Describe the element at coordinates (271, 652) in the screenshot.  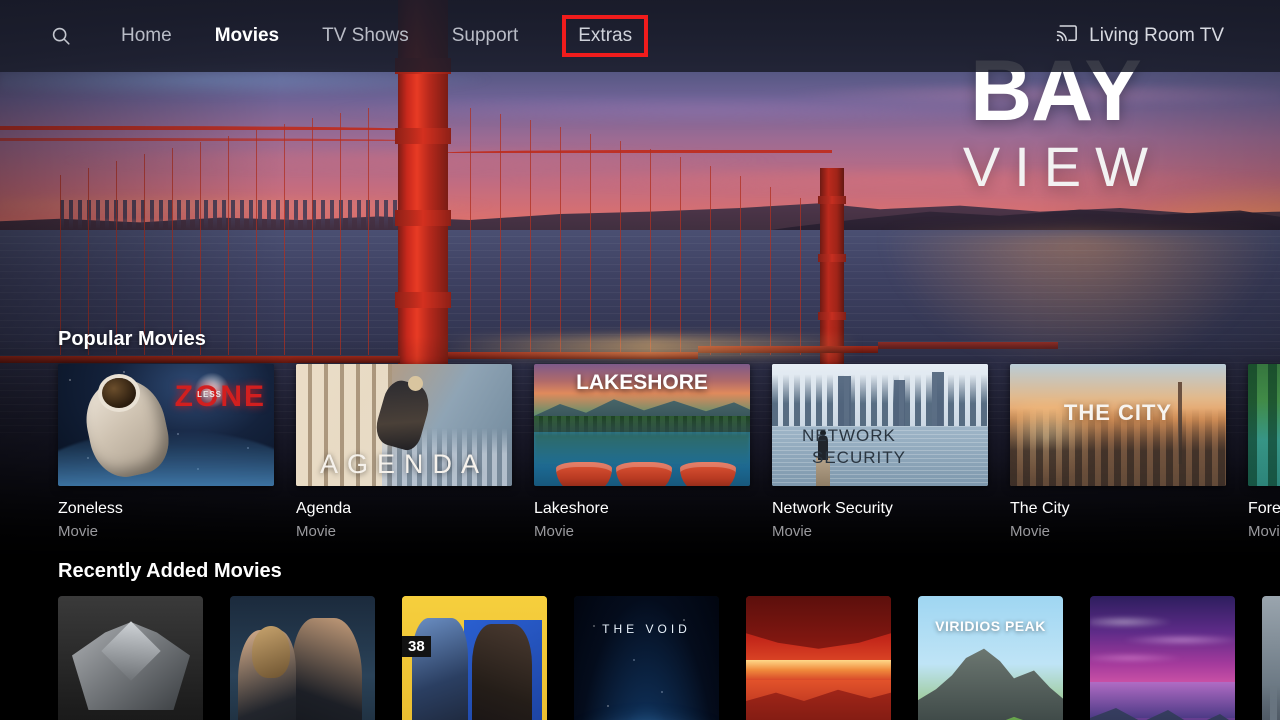
I see `woman-hair` at that location.